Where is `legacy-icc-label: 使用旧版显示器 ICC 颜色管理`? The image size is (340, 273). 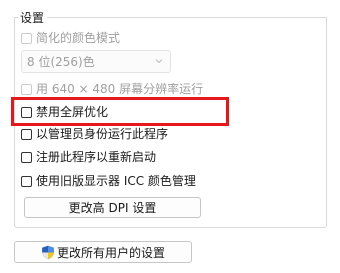 legacy-icc-label: 使用旧版显示器 ICC 颜色管理 is located at coordinates (116, 181).